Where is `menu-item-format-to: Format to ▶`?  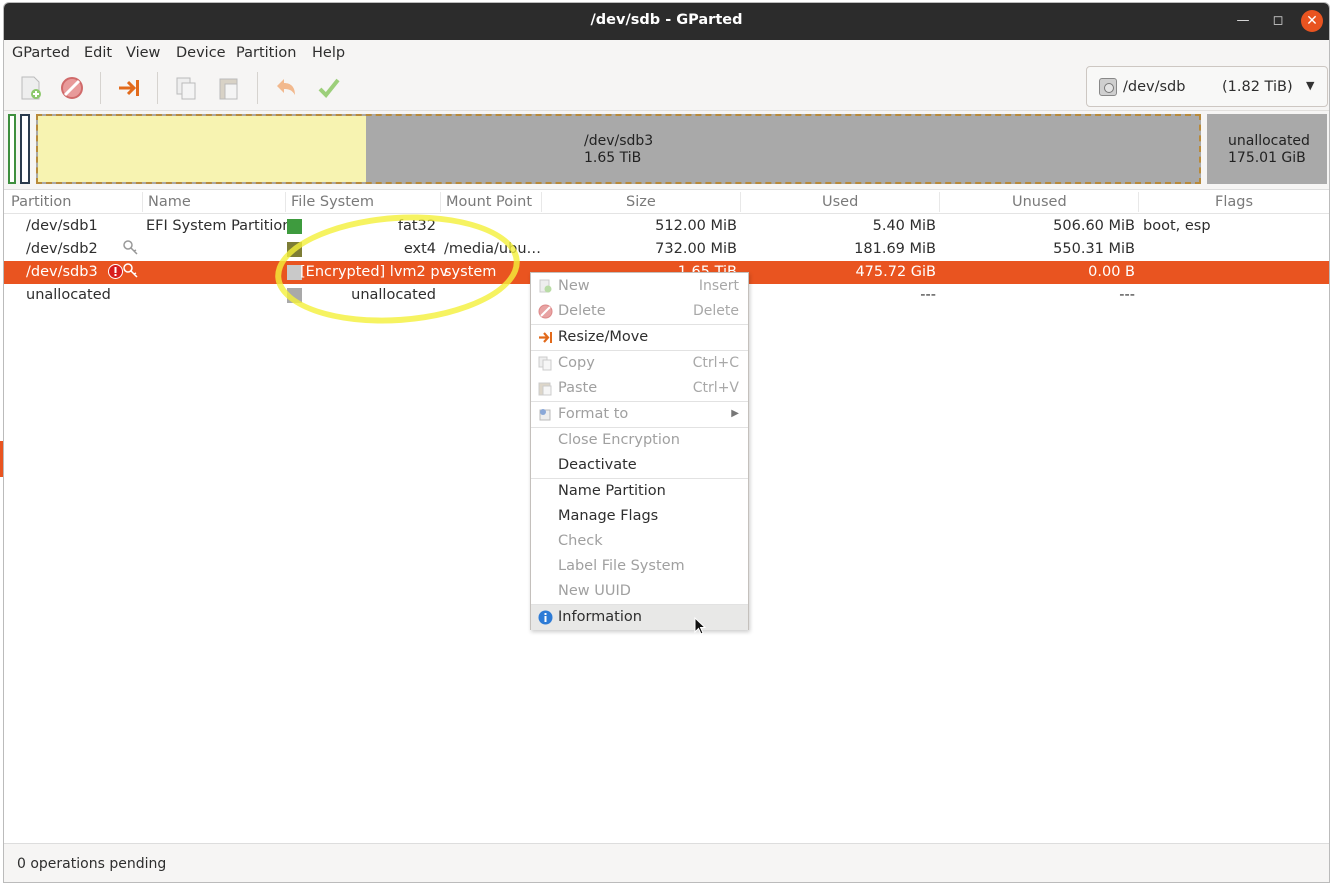 menu-item-format-to: Format to ▶ is located at coordinates (639, 414).